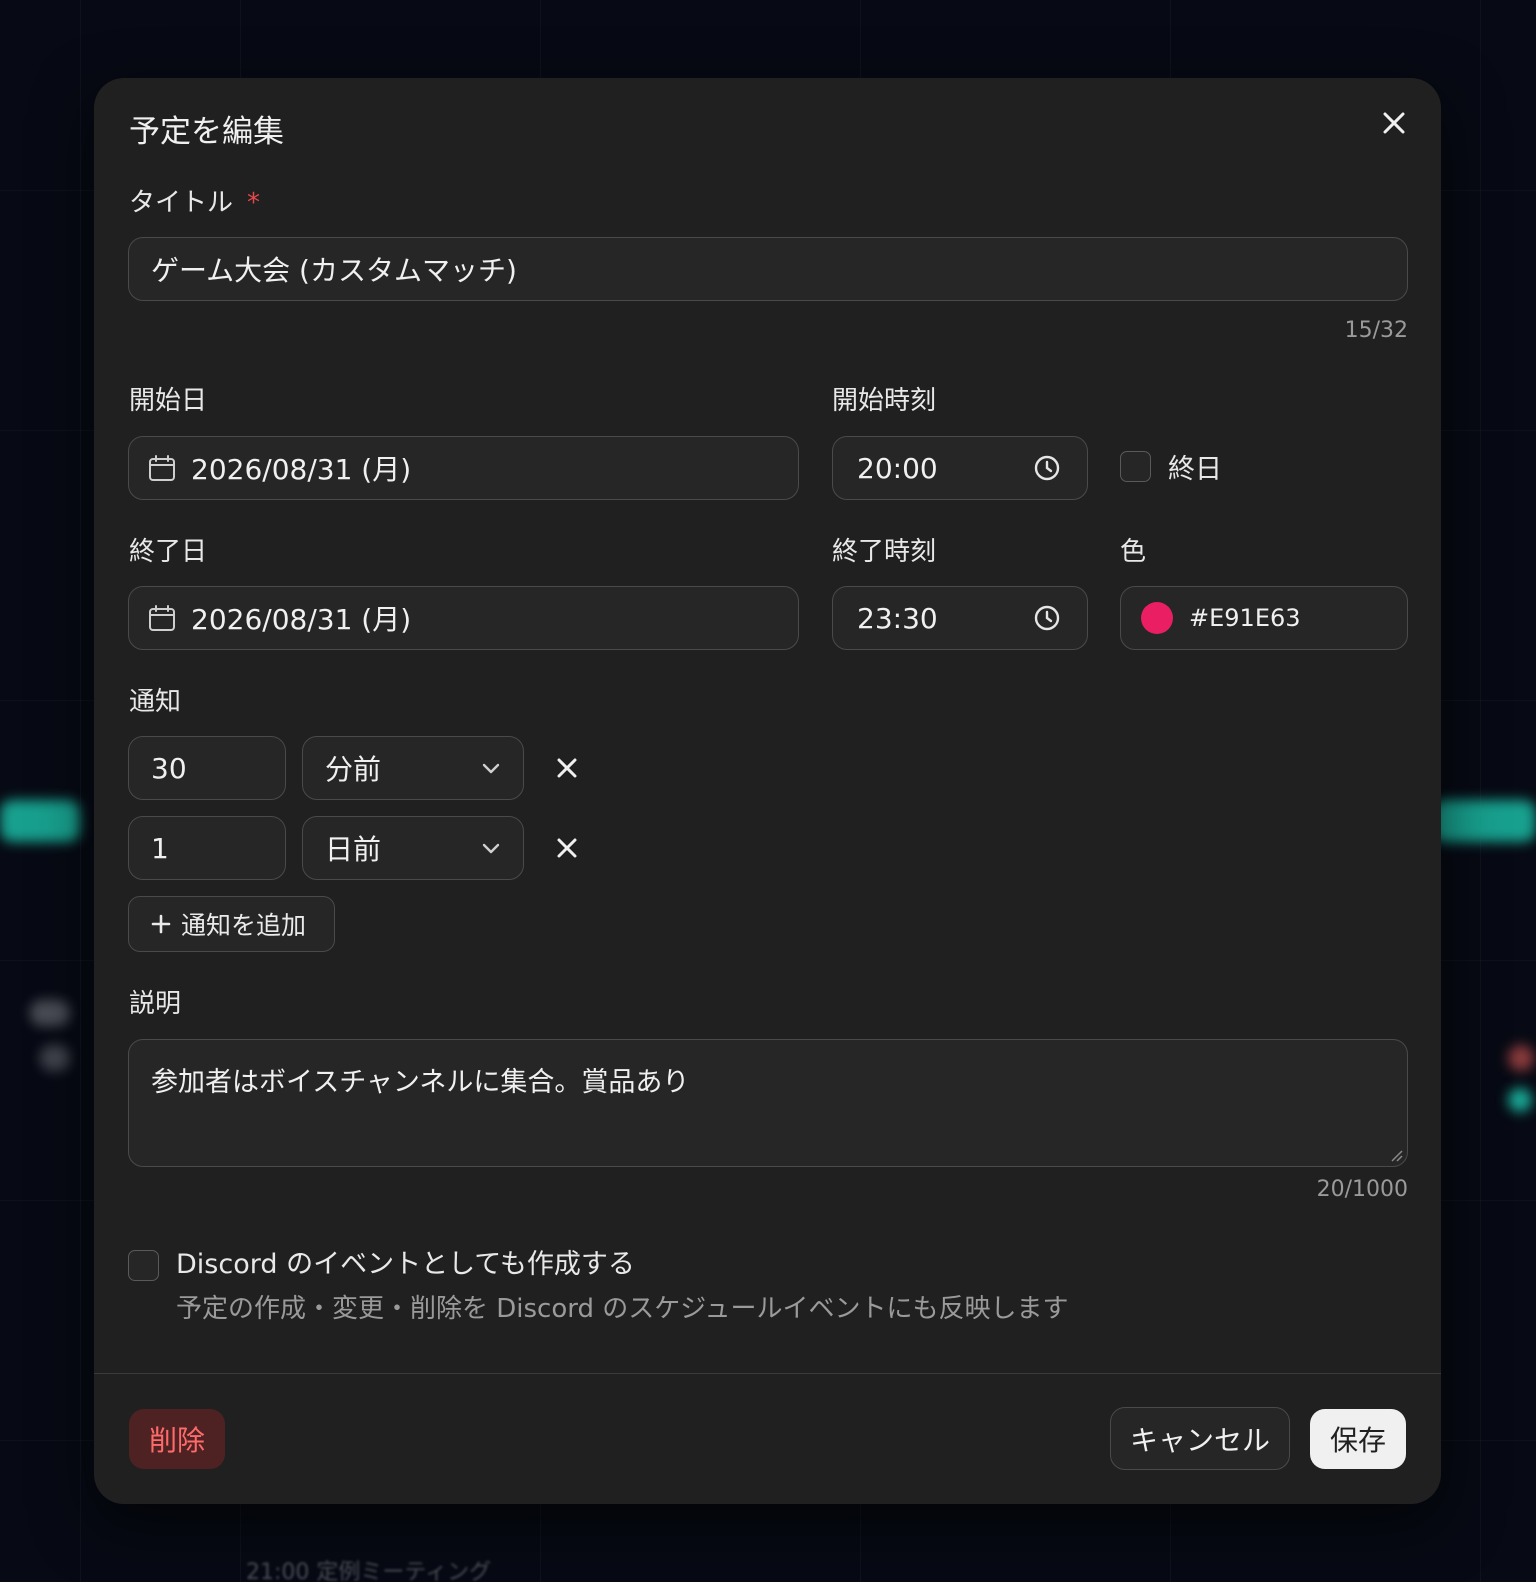  I want to click on add-notification-button: 通知を追加, so click(231, 924).